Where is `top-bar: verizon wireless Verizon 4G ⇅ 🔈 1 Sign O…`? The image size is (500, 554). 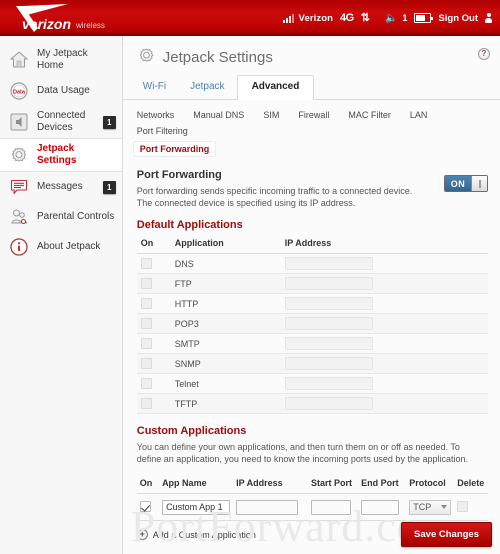
top-bar: verizon wireless Verizon 4G ⇅ 🔈 1 Sign O… is located at coordinates (250, 18).